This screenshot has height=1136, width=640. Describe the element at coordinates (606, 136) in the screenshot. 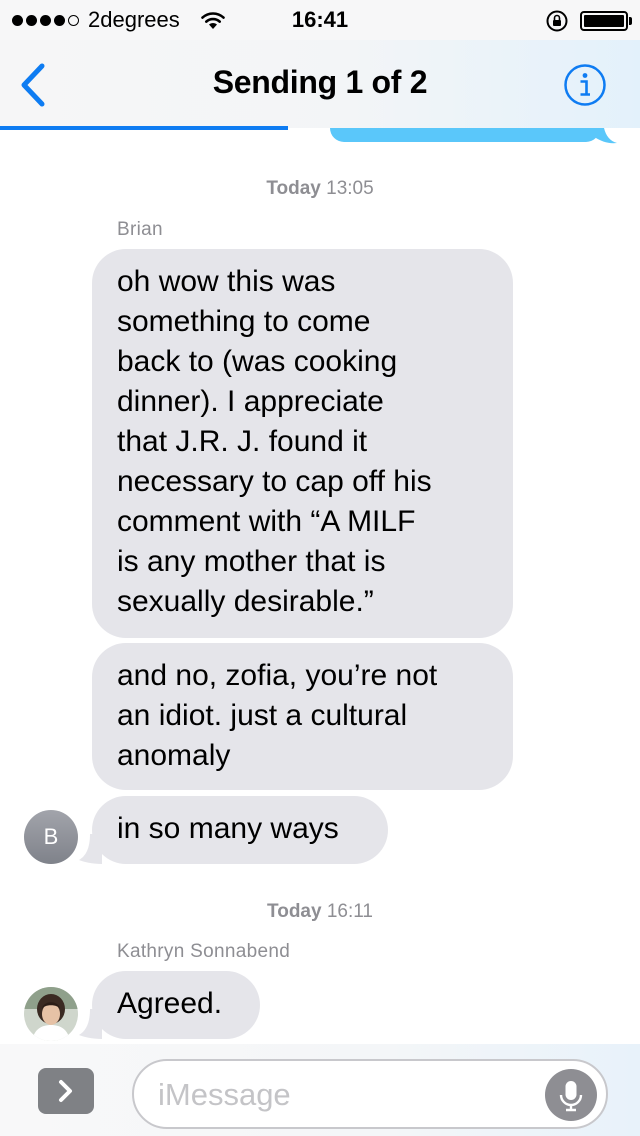

I see `outgoing-bubble-tail` at that location.